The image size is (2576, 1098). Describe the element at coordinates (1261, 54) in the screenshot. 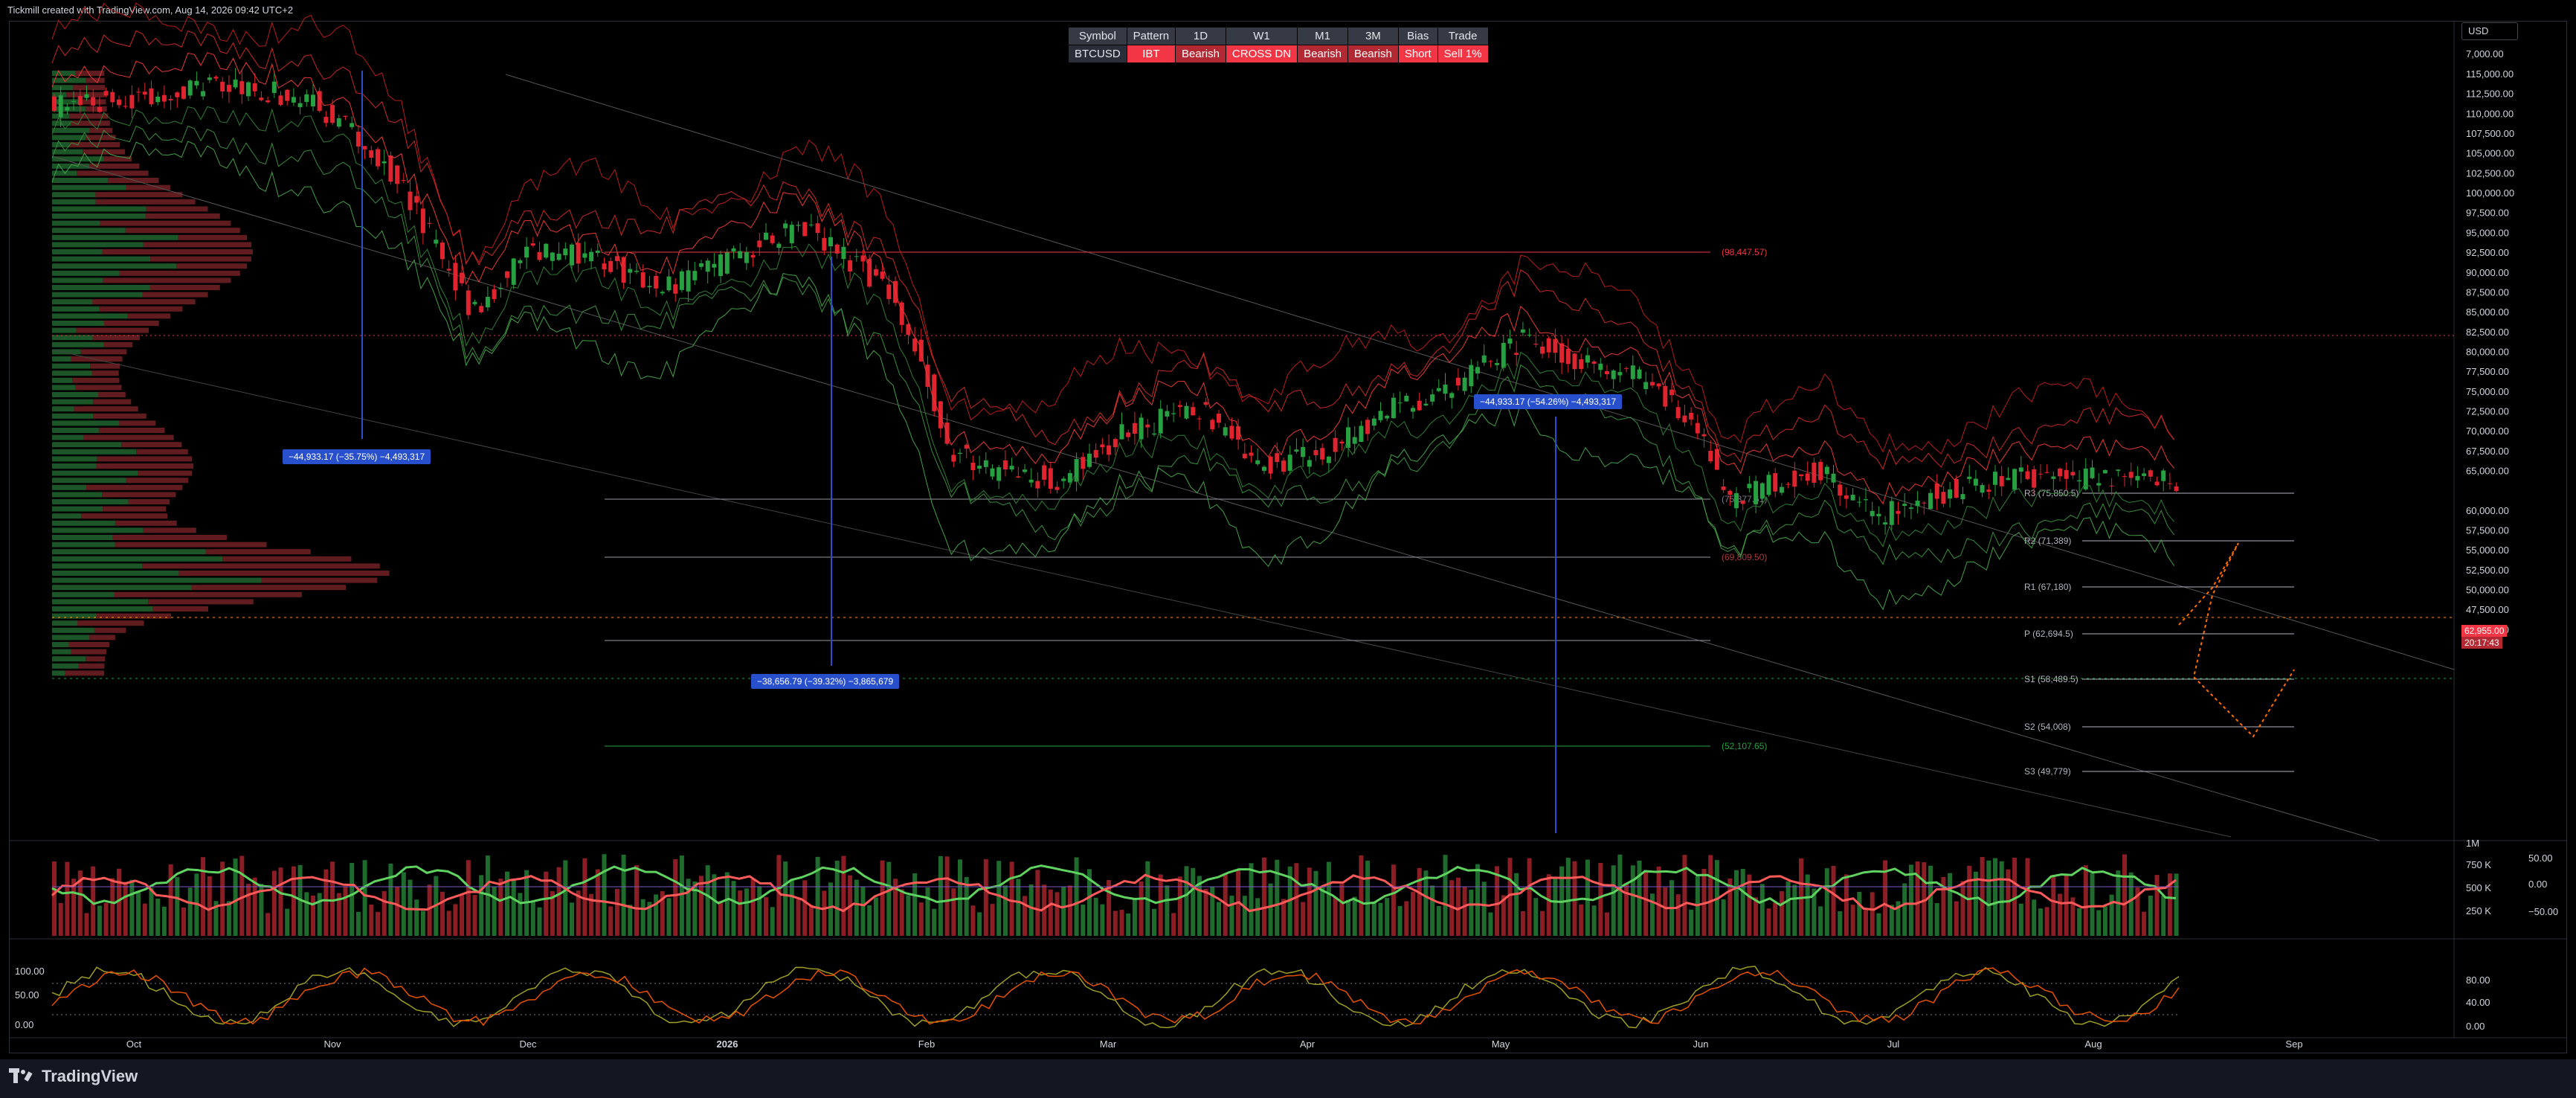

I see `table-cell-w1: CROSS DN` at that location.